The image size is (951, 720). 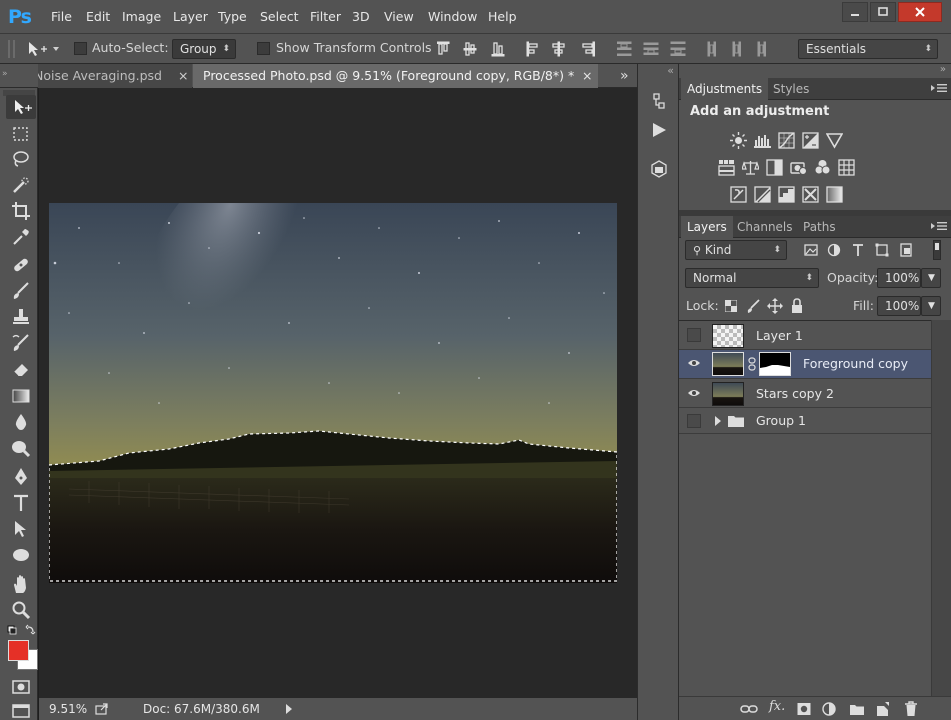 What do you see at coordinates (21, 687) in the screenshot?
I see `quick-mask-icon` at bounding box center [21, 687].